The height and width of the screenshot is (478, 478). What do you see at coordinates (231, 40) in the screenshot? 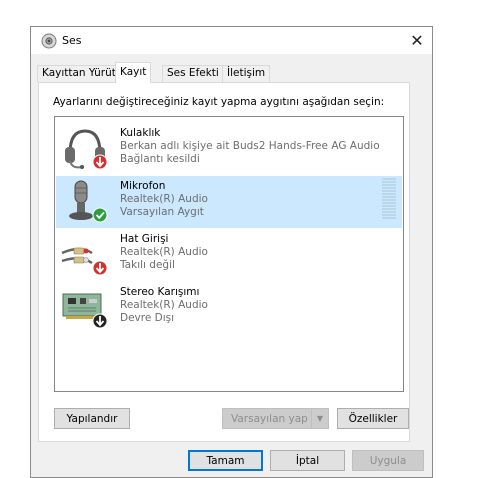
I see `title-bar: Ses ✕` at bounding box center [231, 40].